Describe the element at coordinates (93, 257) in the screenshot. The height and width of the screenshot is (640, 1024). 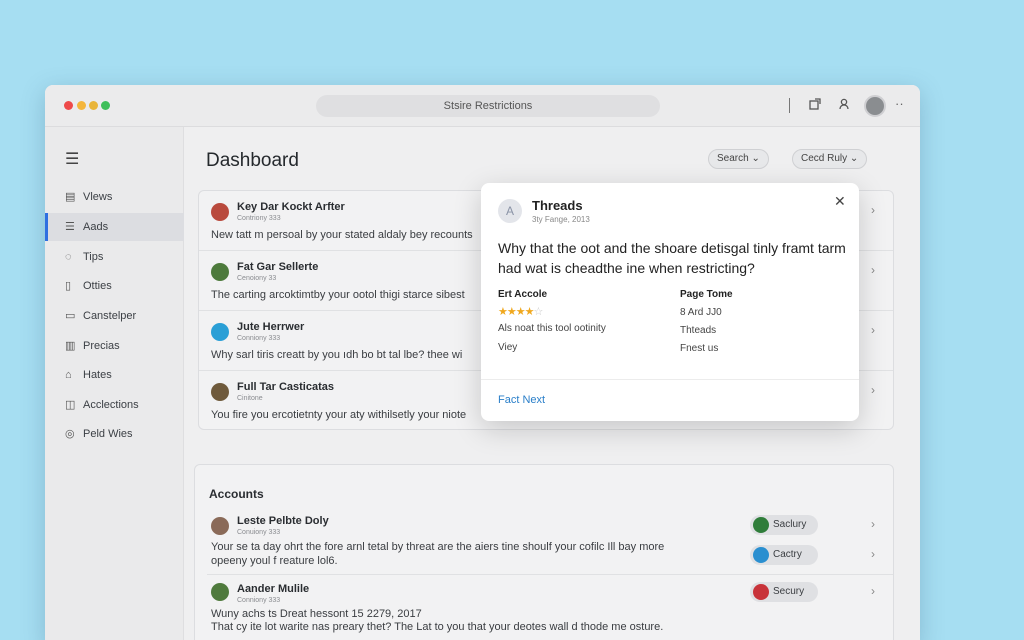
I see `sidebar-item-label: Tips` at that location.